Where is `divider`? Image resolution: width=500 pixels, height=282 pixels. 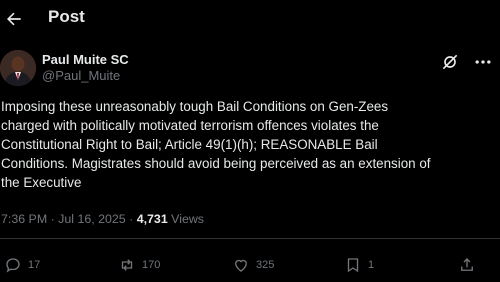
divider is located at coordinates (250, 238).